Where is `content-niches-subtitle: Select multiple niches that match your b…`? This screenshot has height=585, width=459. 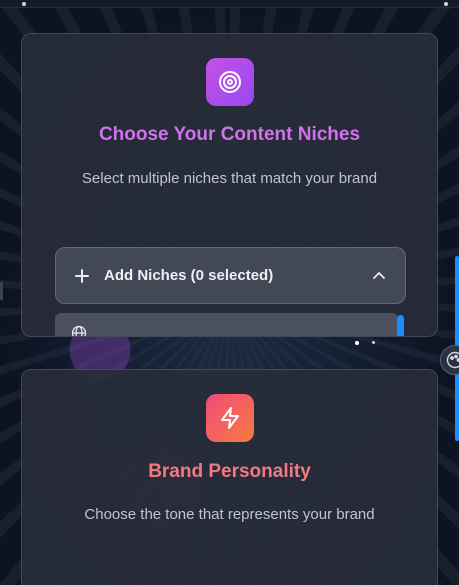
content-niches-subtitle: Select multiple niches that match your b… is located at coordinates (229, 178).